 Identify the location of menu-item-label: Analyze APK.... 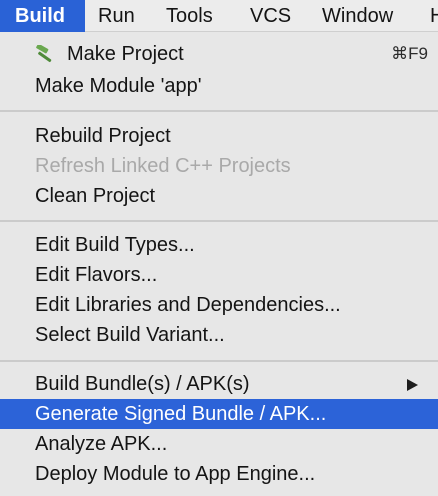
(101, 444).